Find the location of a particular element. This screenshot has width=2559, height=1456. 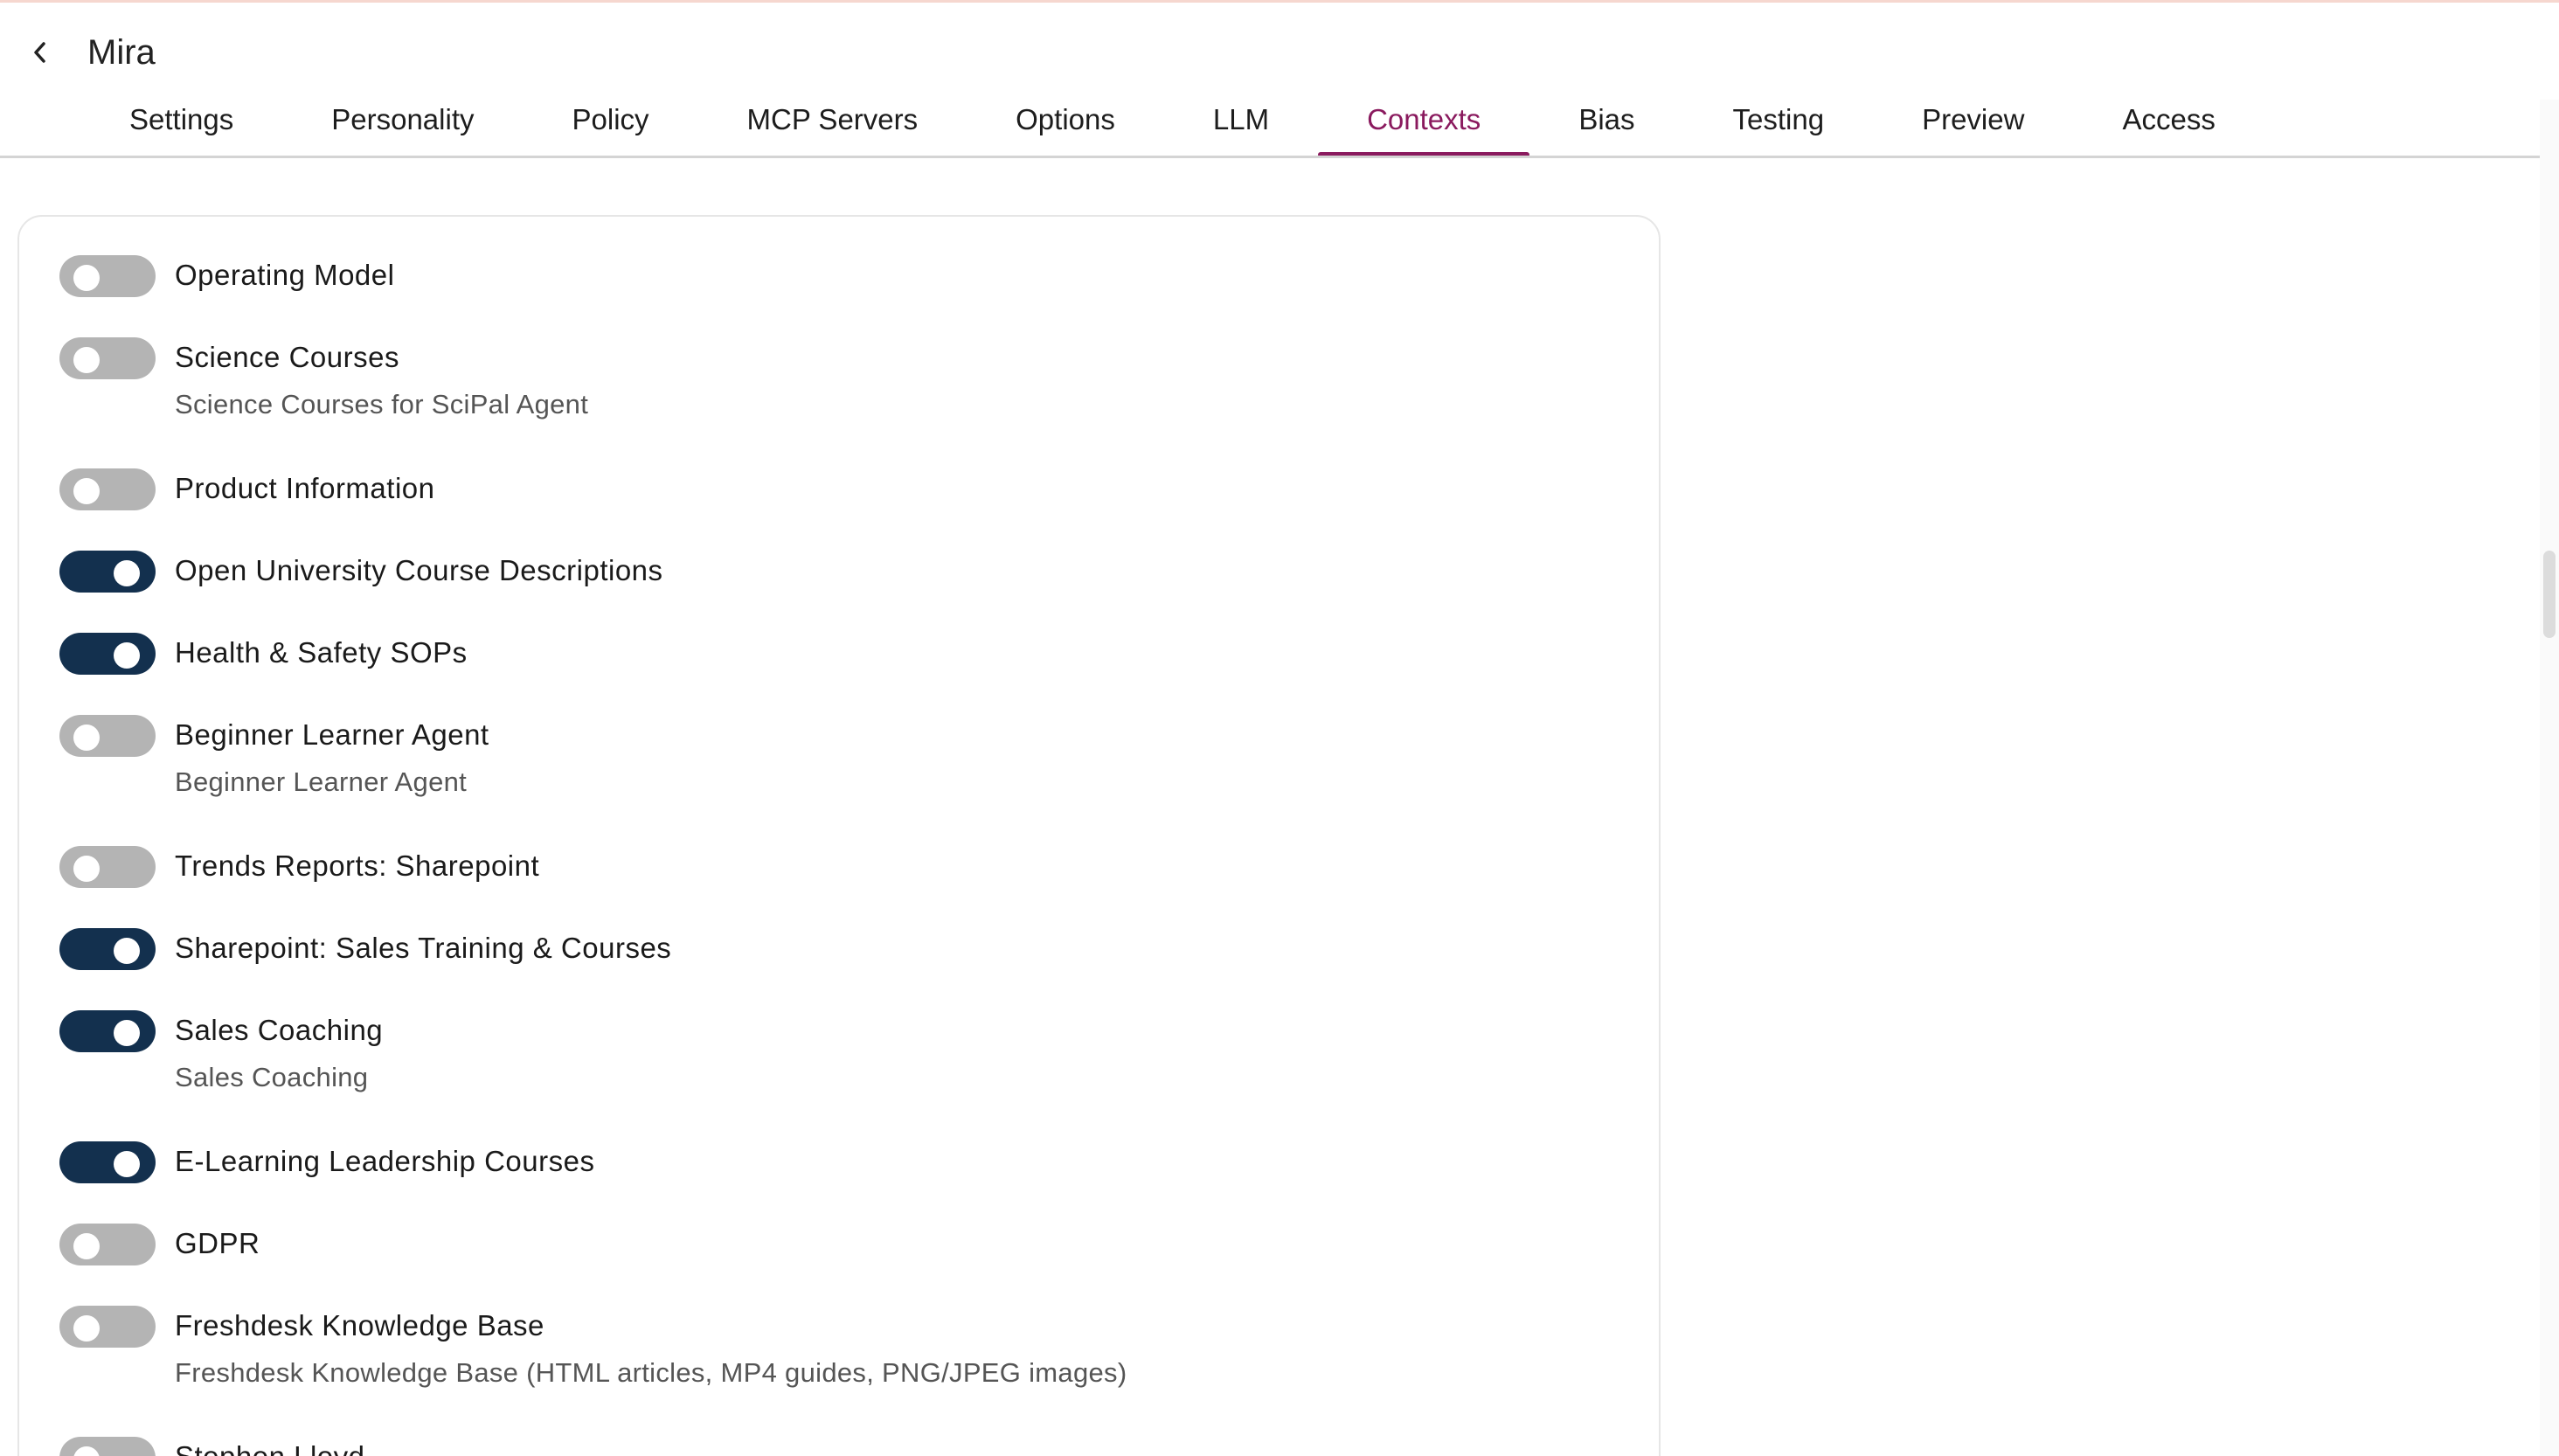

context-name: Sales Coaching is located at coordinates (279, 1030).